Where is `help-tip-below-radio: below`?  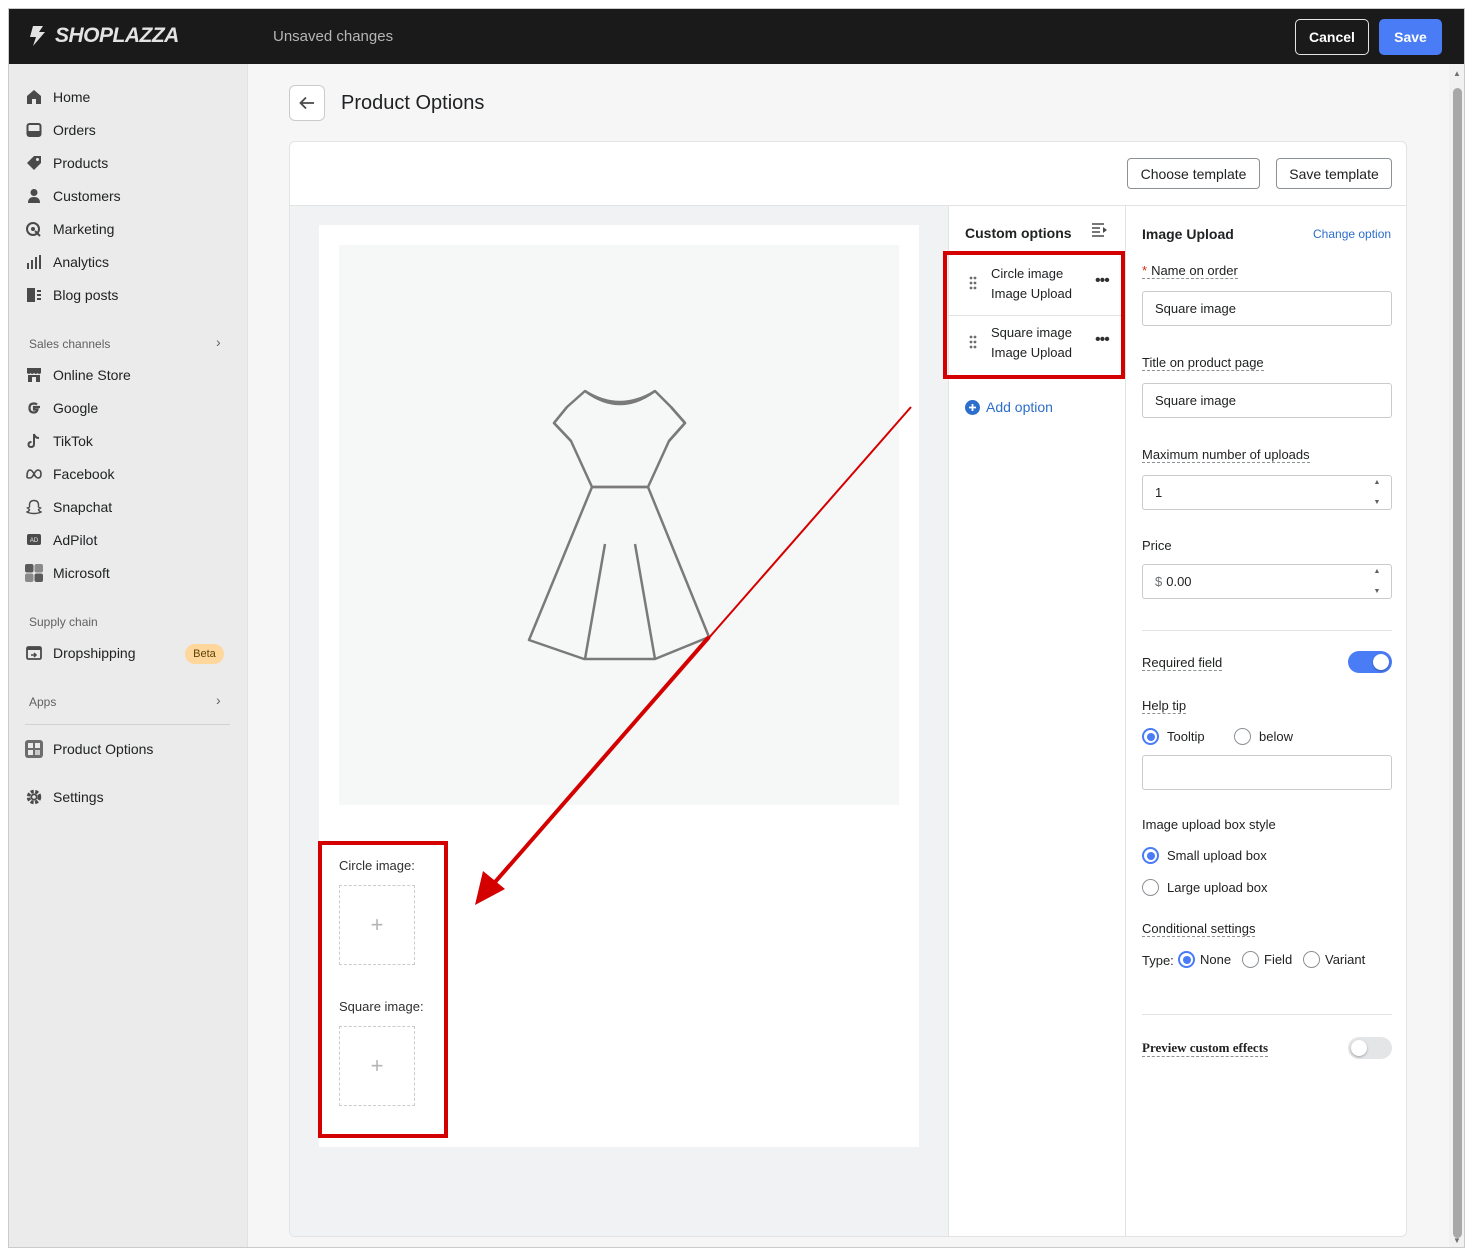 help-tip-below-radio: below is located at coordinates (1263, 736).